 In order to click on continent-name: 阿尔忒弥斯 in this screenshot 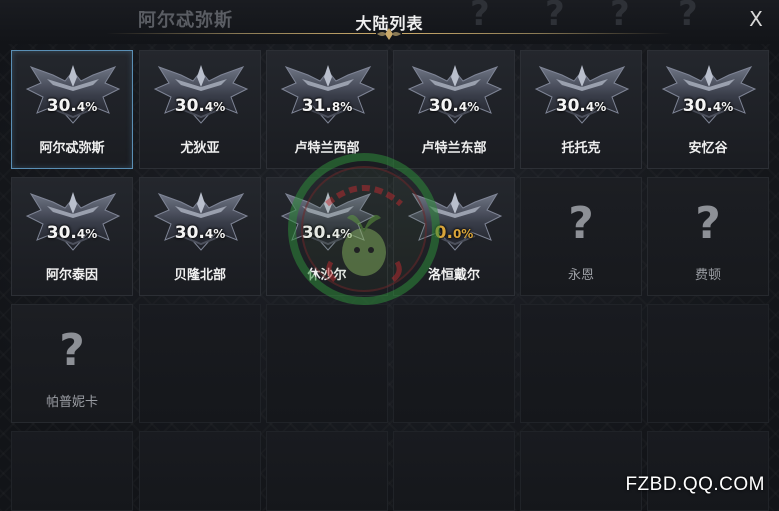, I will do `click(72, 148)`.